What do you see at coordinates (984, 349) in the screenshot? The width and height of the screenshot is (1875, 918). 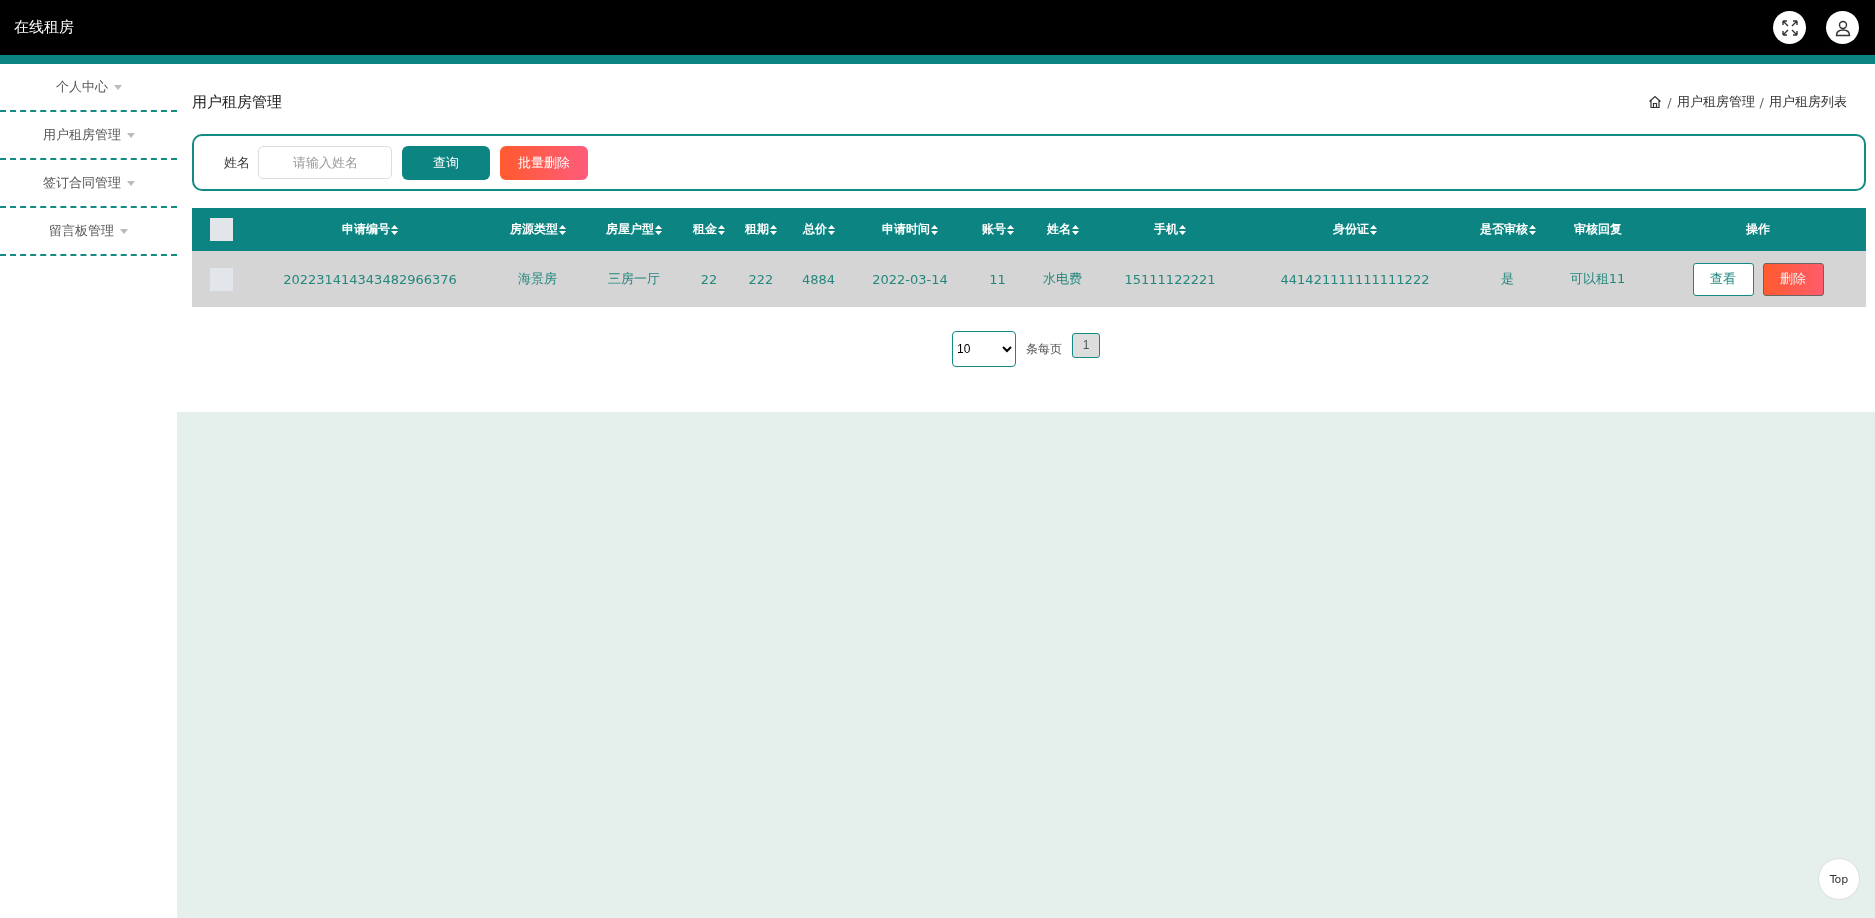 I see `page-size-select: 10` at bounding box center [984, 349].